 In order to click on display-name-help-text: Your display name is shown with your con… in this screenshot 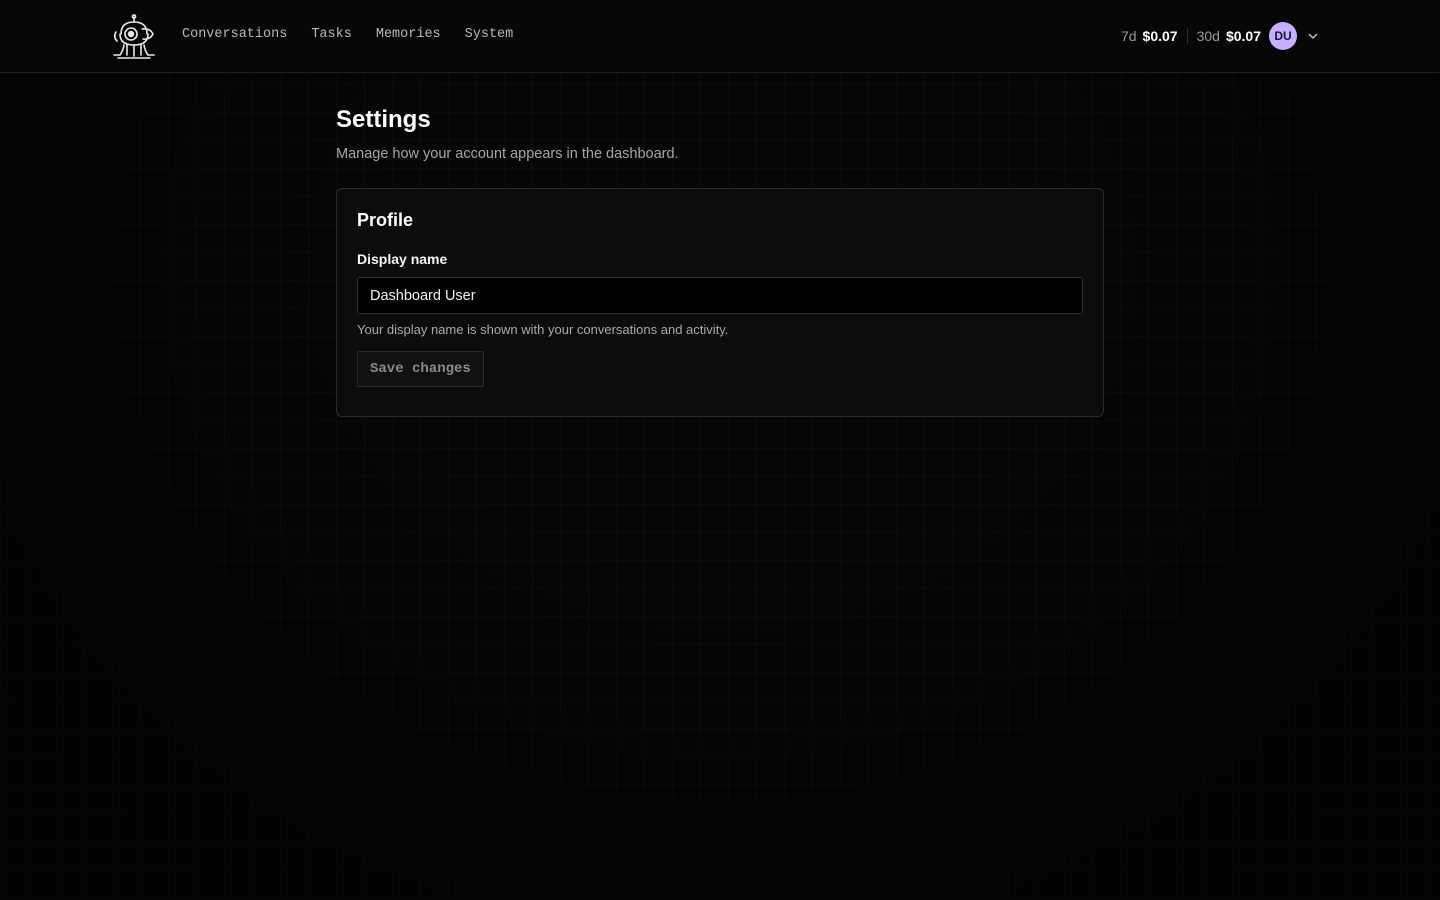, I will do `click(543, 329)`.